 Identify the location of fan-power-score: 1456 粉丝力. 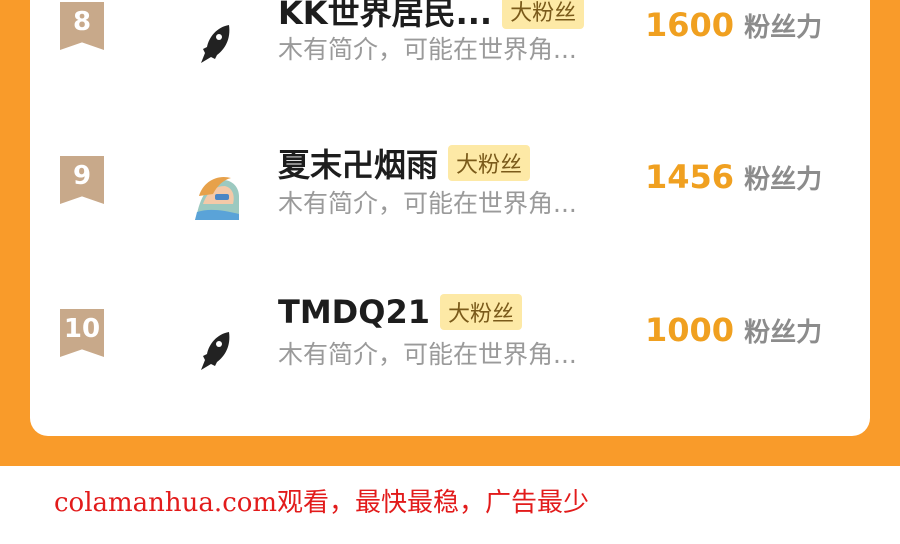
(733, 177).